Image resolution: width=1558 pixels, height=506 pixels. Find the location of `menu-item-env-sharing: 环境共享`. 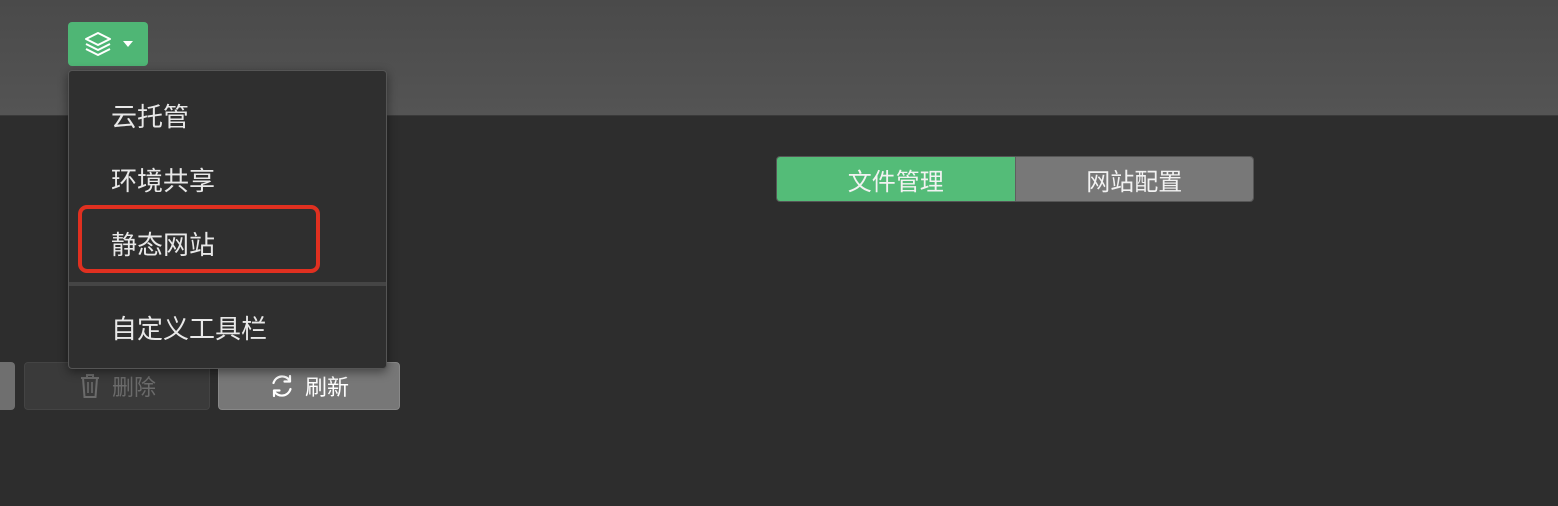

menu-item-env-sharing: 环境共享 is located at coordinates (227, 179).